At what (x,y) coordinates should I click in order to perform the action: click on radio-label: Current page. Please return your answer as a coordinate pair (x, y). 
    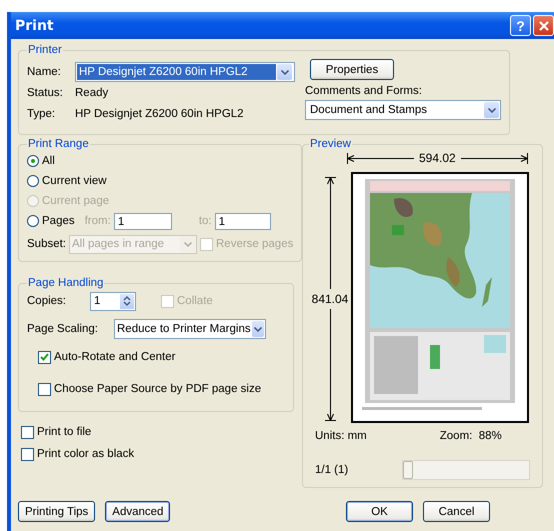
    Looking at the image, I should click on (76, 201).